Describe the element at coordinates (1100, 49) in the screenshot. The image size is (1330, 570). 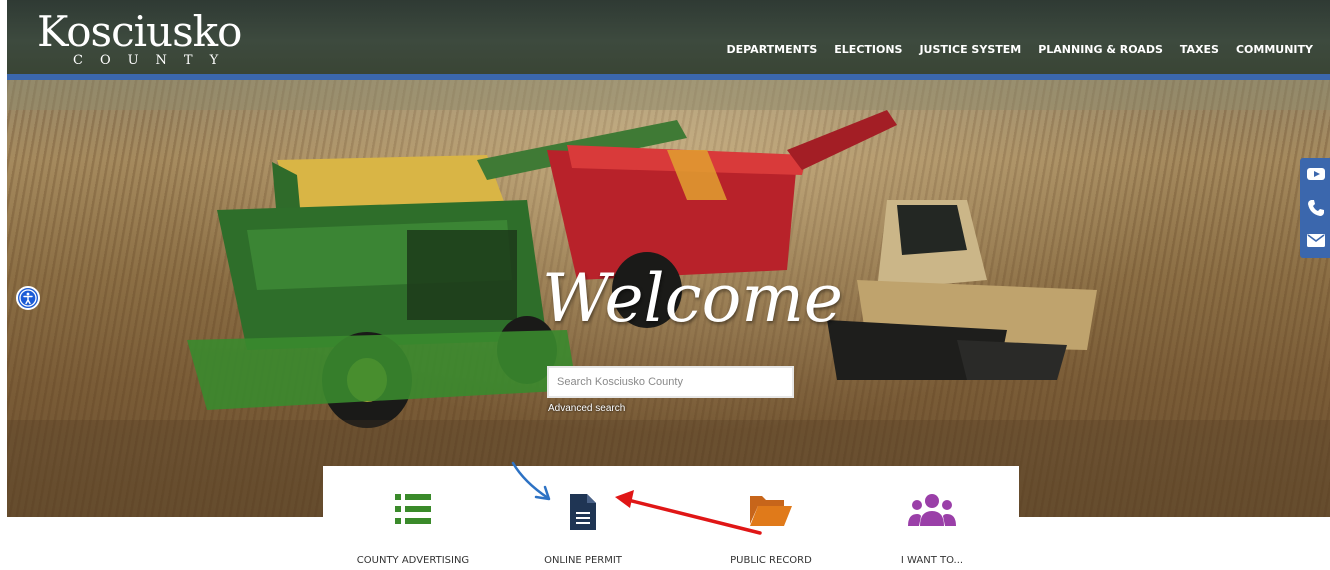
I see `nav-planning-roads: PLANNING & ROADS` at that location.